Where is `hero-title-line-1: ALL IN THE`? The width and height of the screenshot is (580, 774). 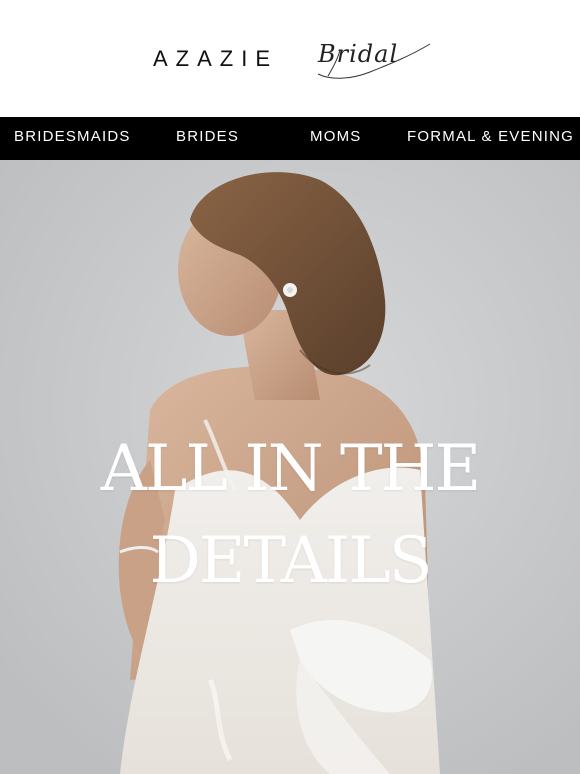 hero-title-line-1: ALL IN THE is located at coordinates (290, 469).